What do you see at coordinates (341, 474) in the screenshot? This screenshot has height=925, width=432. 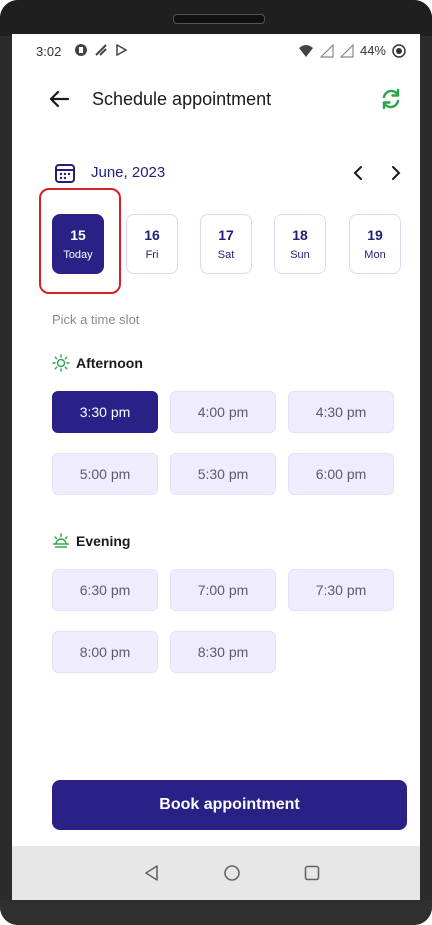 I see `time-slot-600pm: 6:00 pm` at bounding box center [341, 474].